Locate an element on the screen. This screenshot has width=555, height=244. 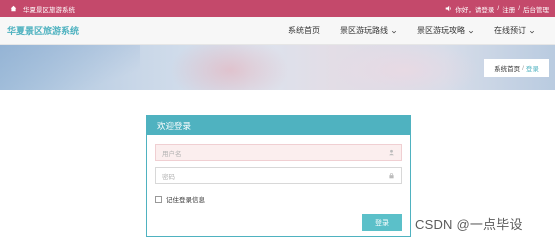
top-bar: 华夏景区旅游系统 你好，请登录 / 注册 / 后台管理 is located at coordinates (277, 8).